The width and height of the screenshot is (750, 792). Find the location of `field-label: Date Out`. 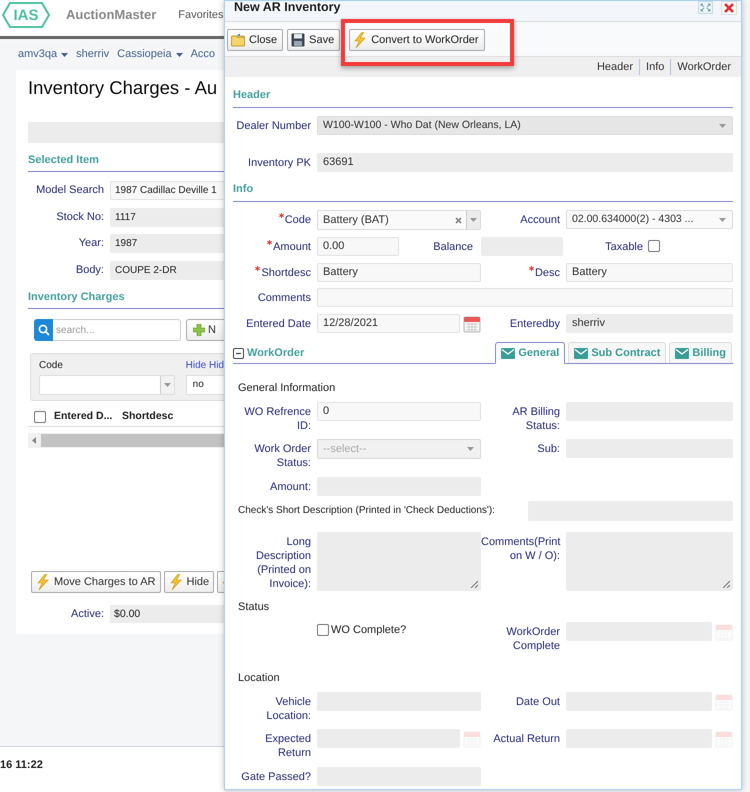

field-label: Date Out is located at coordinates (538, 702).